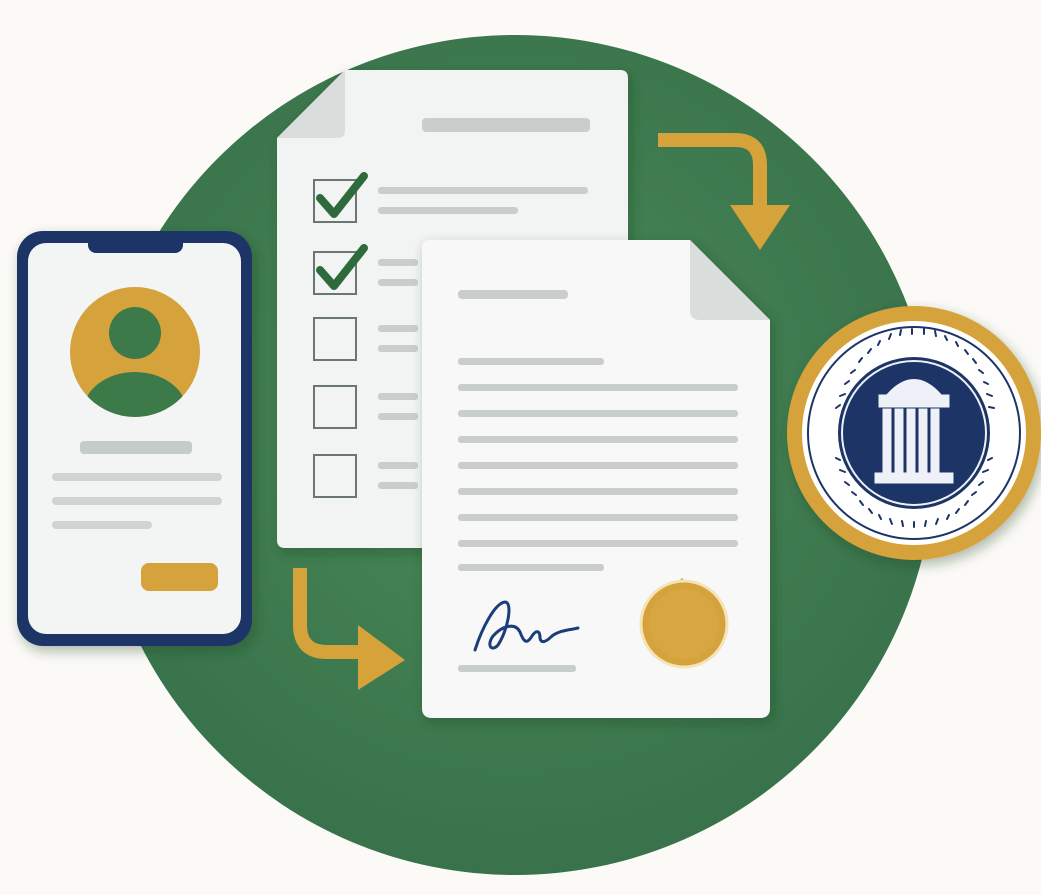  What do you see at coordinates (135, 242) in the screenshot?
I see `phone-notch` at bounding box center [135, 242].